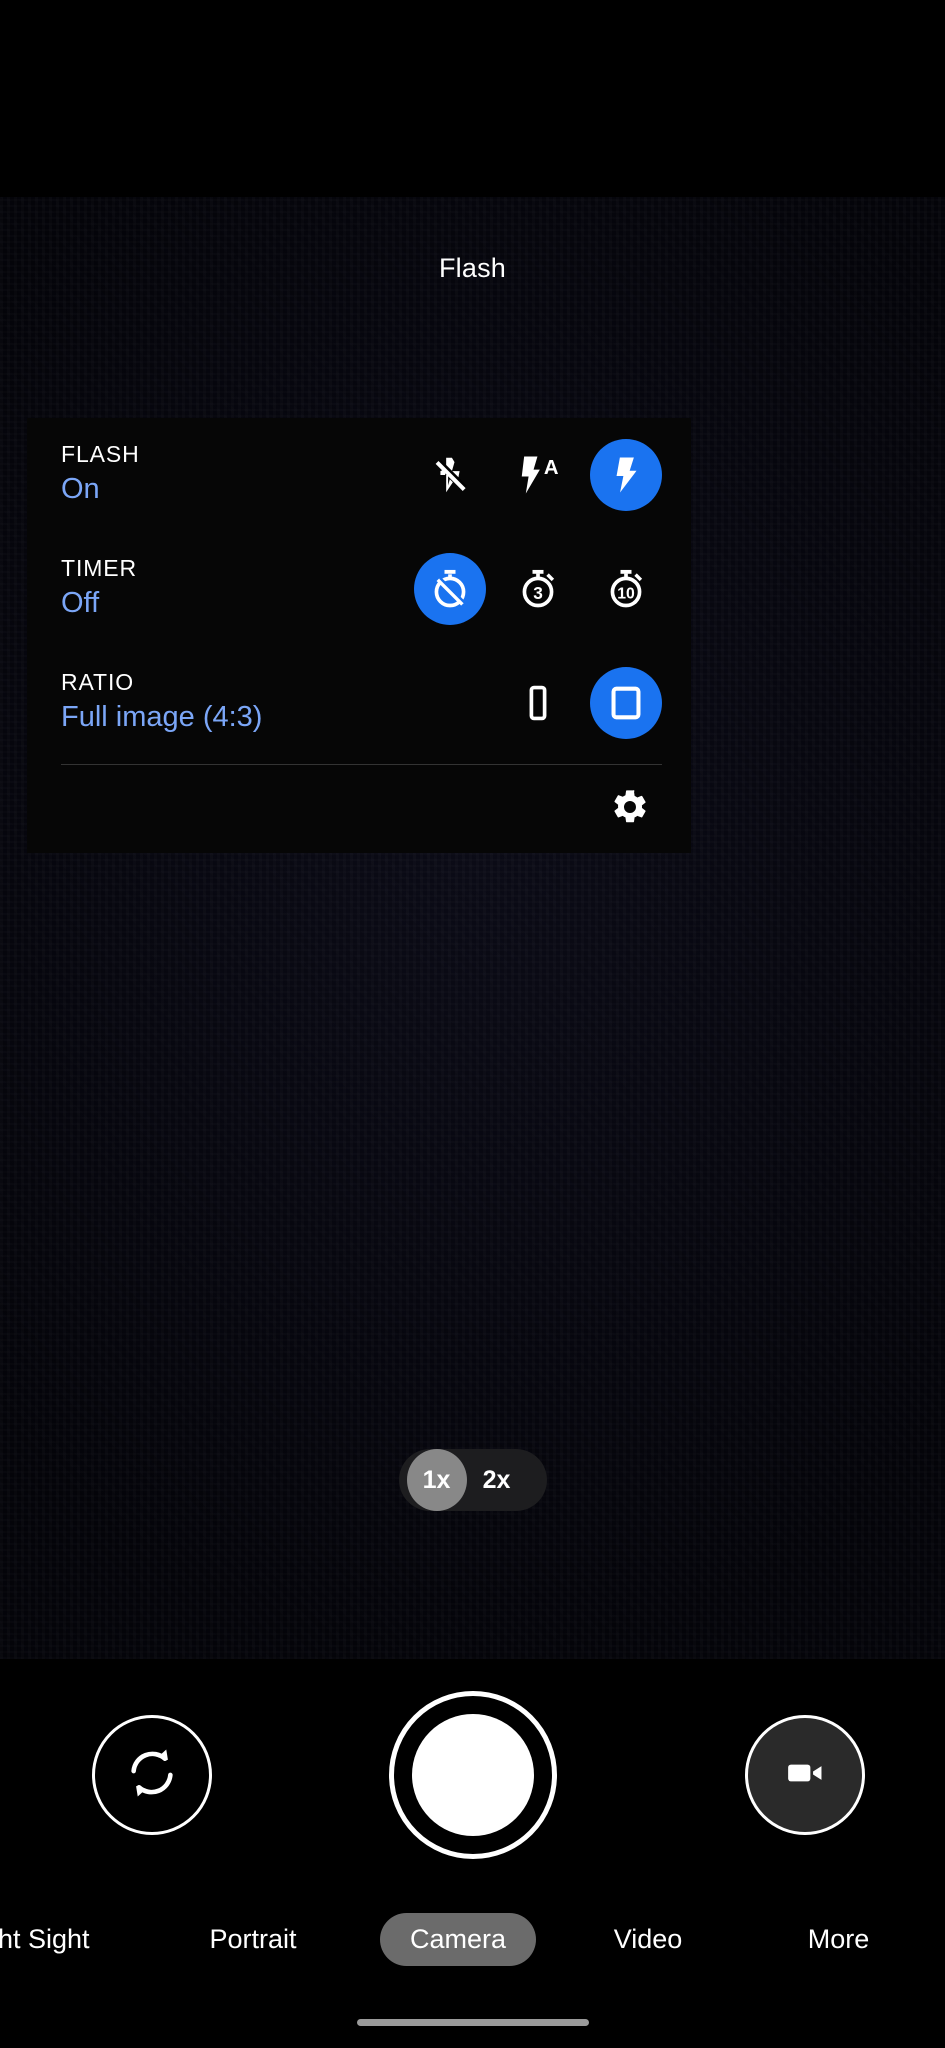 This screenshot has width=945, height=2048. What do you see at coordinates (359, 809) in the screenshot?
I see `panel-footer` at bounding box center [359, 809].